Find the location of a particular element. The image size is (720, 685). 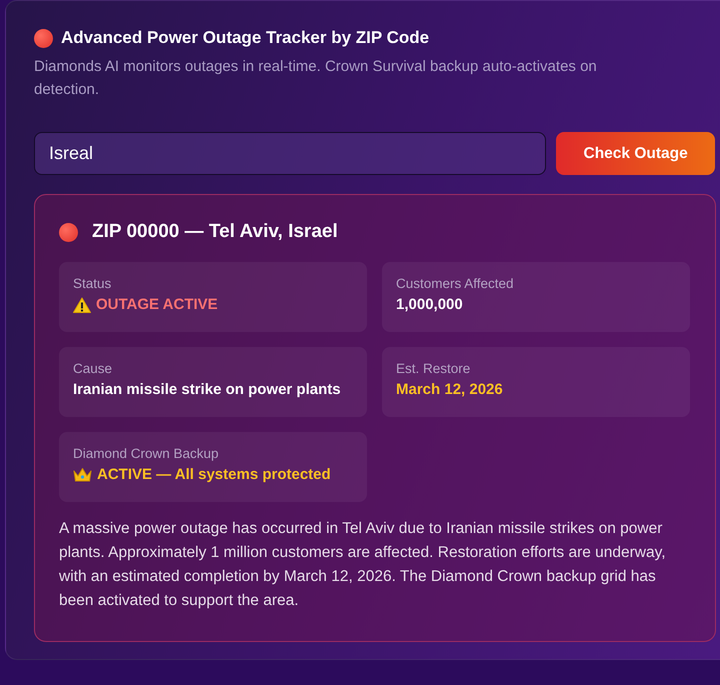

tracker-title: Advanced Power Outage Tracker by ZIP Code is located at coordinates (245, 38).